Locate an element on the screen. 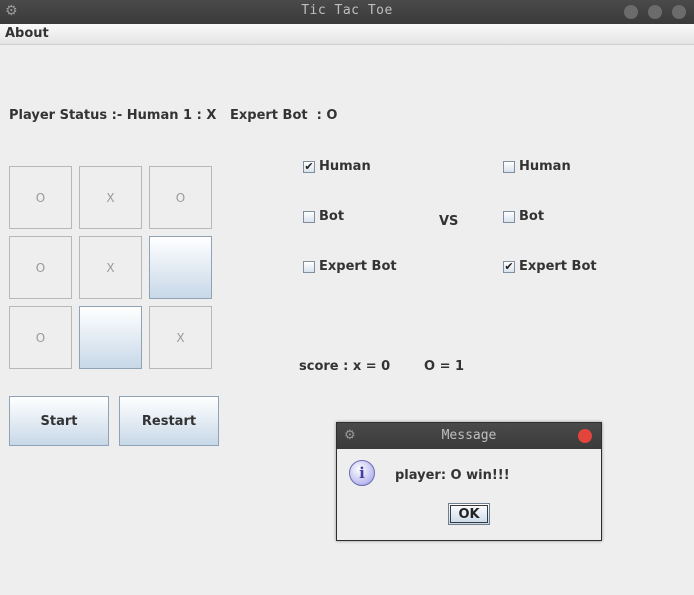 The width and height of the screenshot is (694, 595). left-option-human: ✔ Human is located at coordinates (337, 166).